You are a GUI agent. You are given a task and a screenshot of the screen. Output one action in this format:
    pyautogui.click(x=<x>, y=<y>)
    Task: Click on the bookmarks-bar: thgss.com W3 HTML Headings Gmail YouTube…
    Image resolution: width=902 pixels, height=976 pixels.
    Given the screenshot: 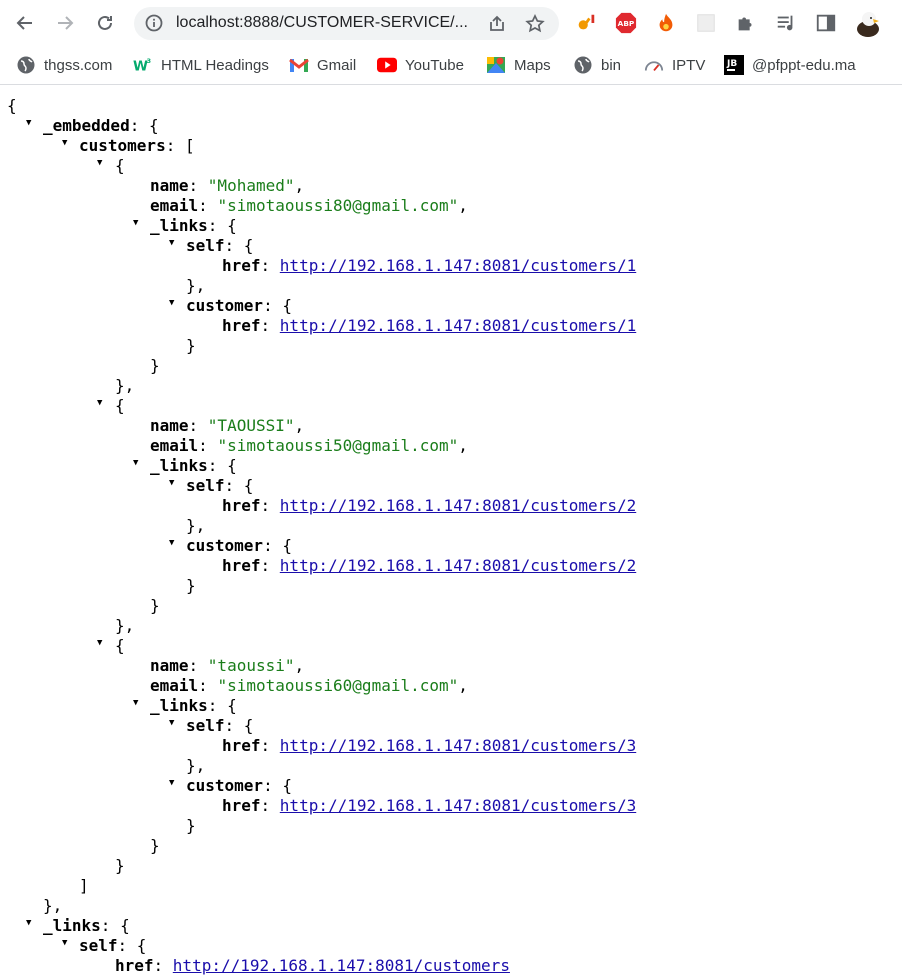 What is the action you would take?
    pyautogui.click(x=451, y=65)
    